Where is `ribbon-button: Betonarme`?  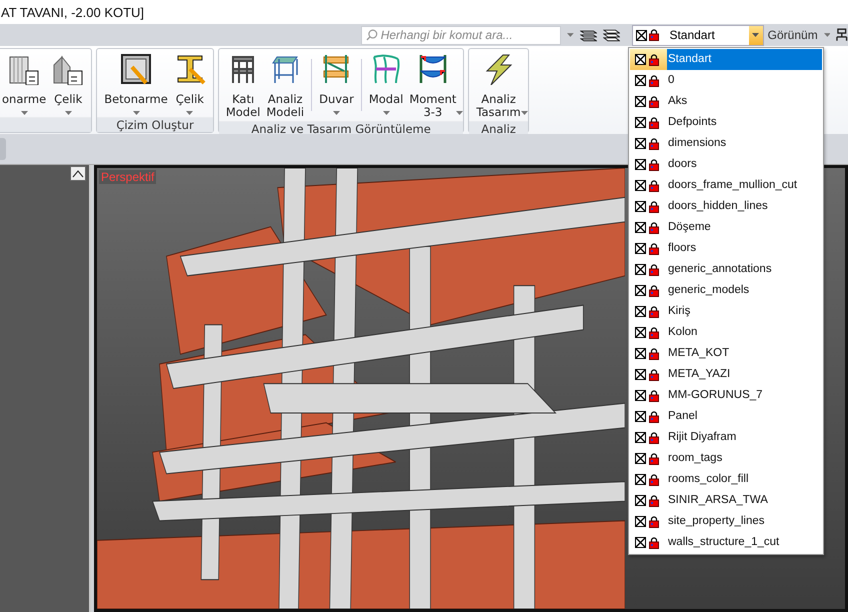
ribbon-button: Betonarme is located at coordinates (136, 84).